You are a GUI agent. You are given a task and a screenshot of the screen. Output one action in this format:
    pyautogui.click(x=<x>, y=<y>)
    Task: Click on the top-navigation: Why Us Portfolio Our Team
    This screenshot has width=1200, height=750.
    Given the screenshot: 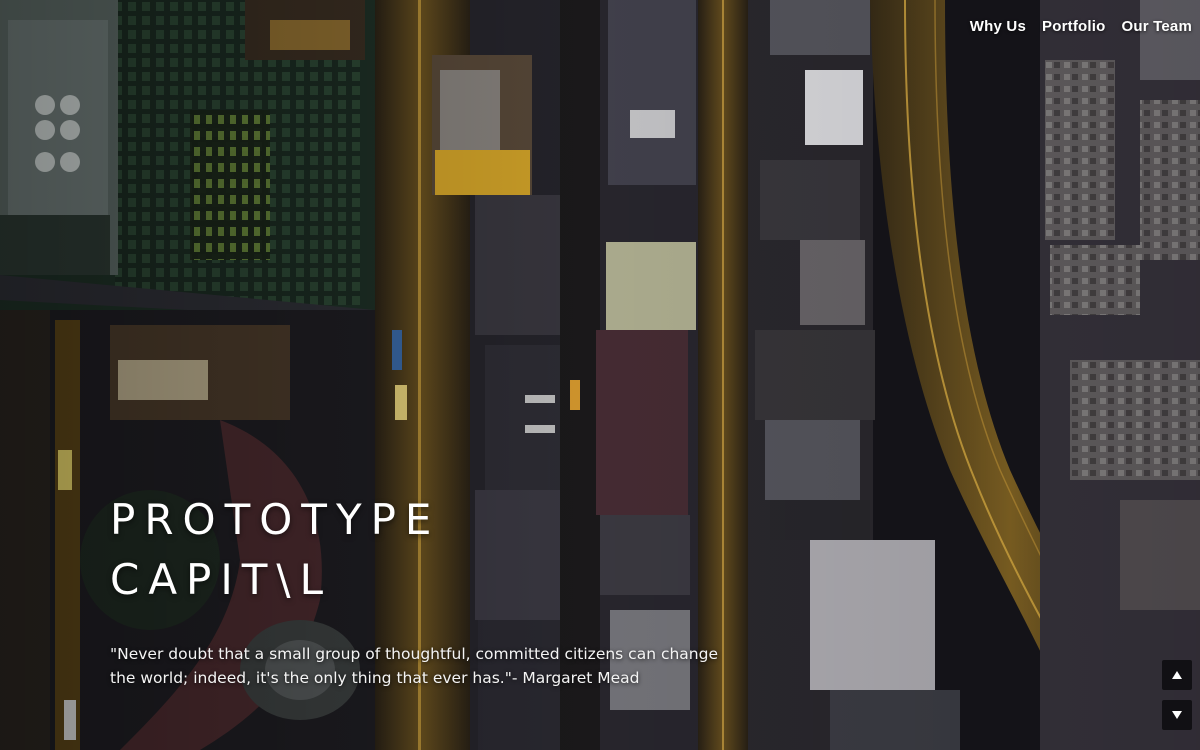 What is the action you would take?
    pyautogui.click(x=1081, y=26)
    